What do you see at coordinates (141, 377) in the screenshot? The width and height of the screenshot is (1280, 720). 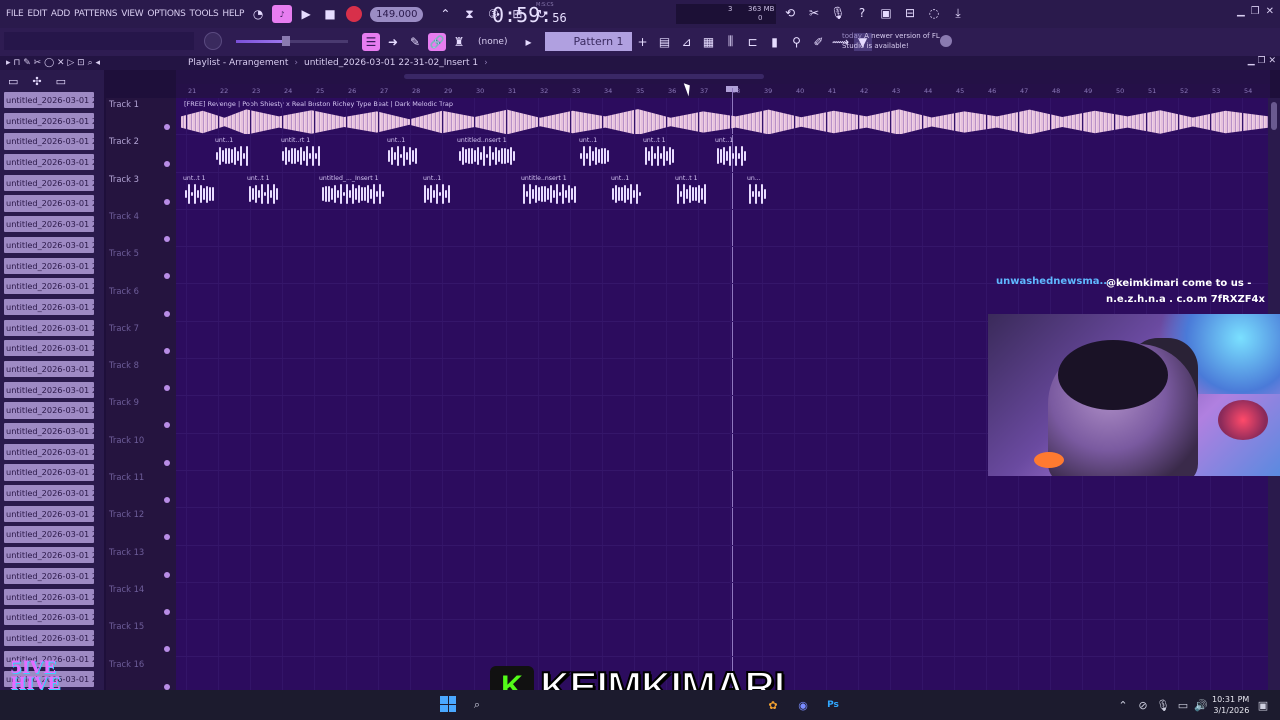 I see `track-header: Track 8` at bounding box center [141, 377].